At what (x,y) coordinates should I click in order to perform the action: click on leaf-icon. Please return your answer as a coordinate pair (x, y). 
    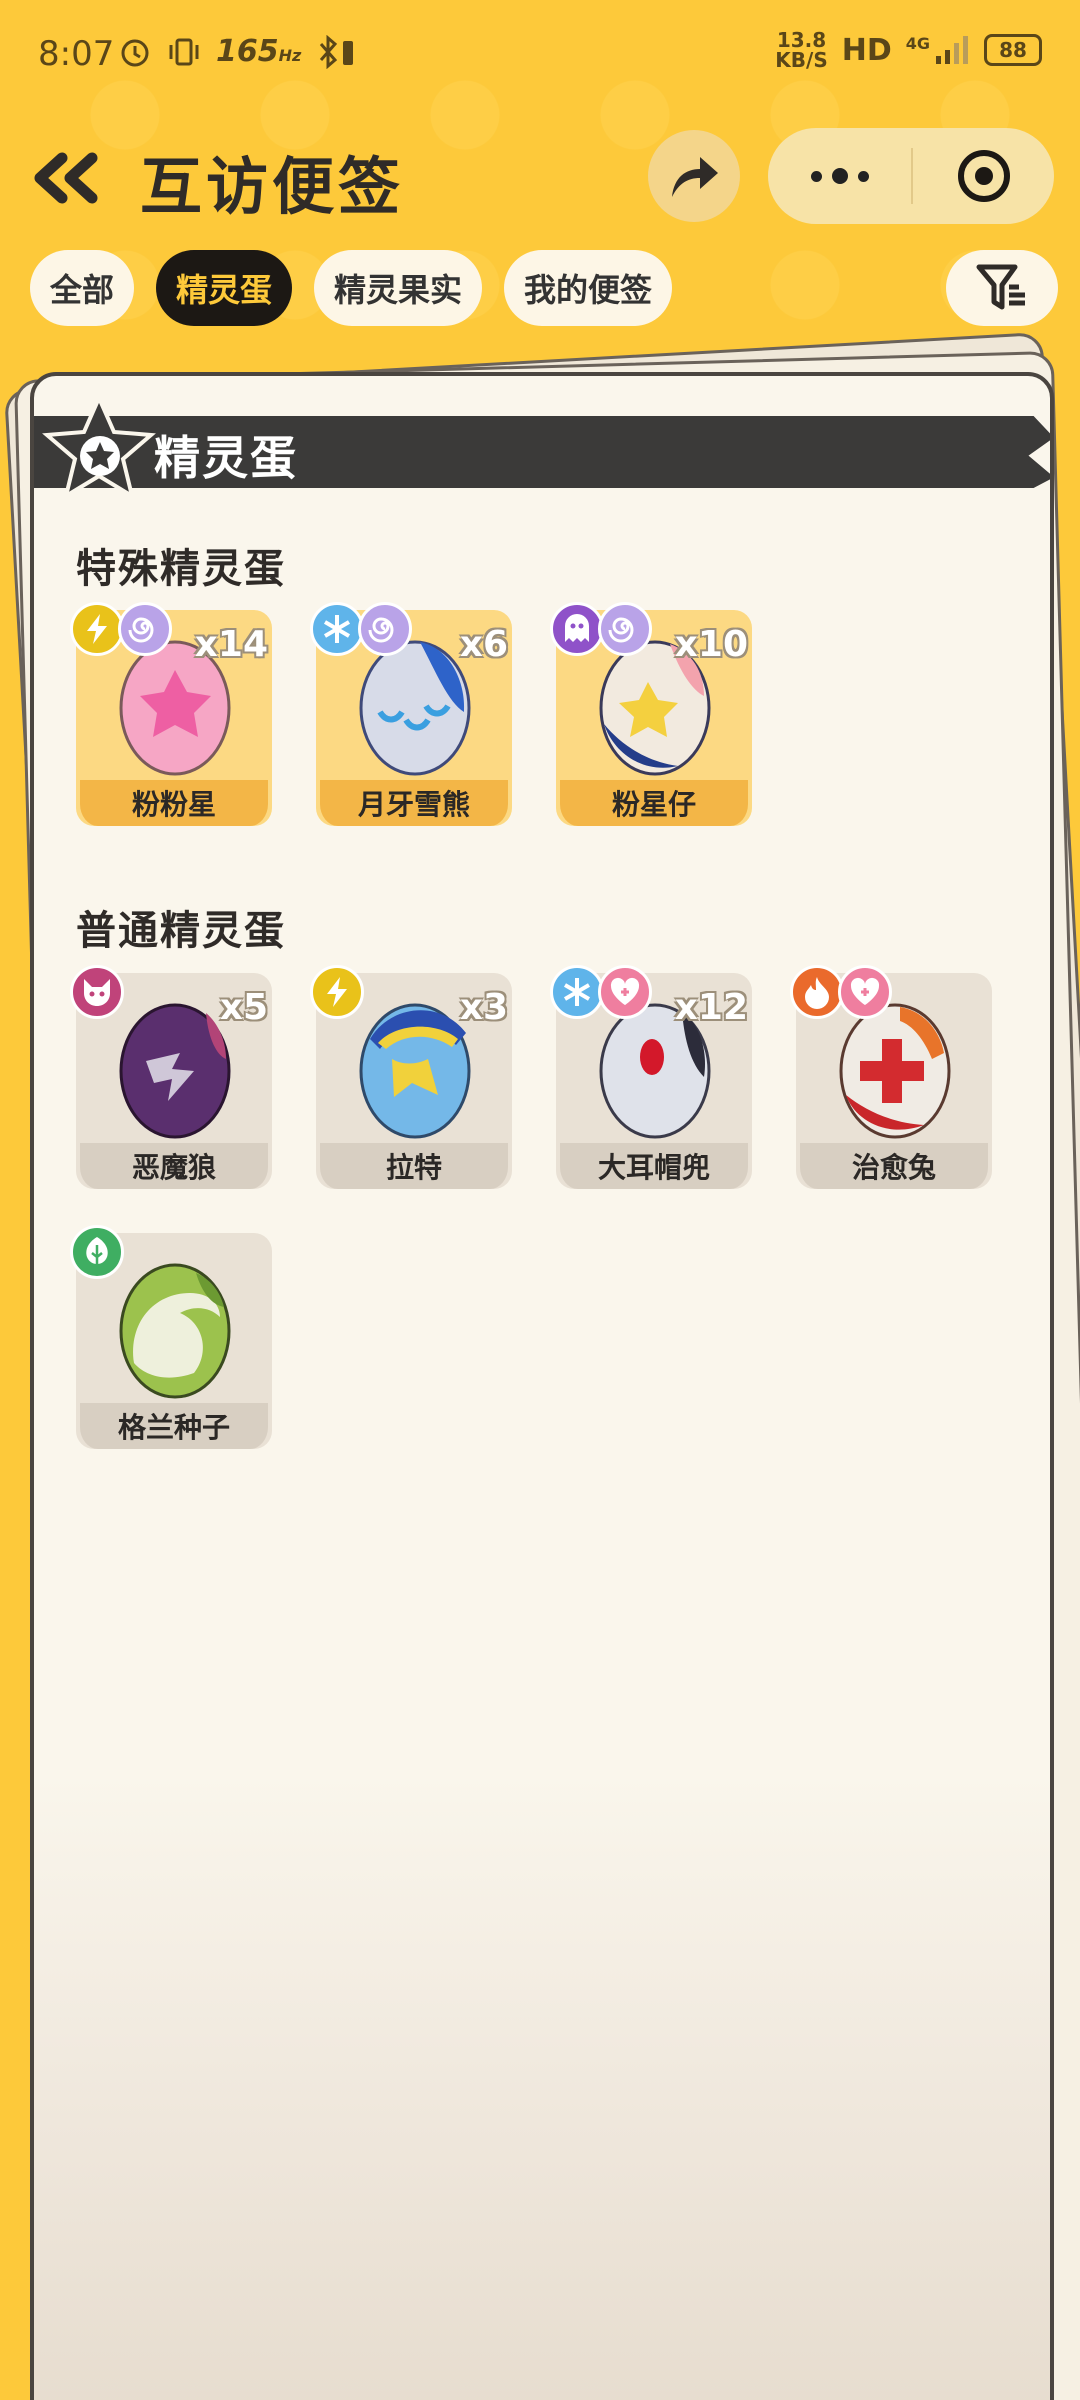
    Looking at the image, I should click on (97, 1252).